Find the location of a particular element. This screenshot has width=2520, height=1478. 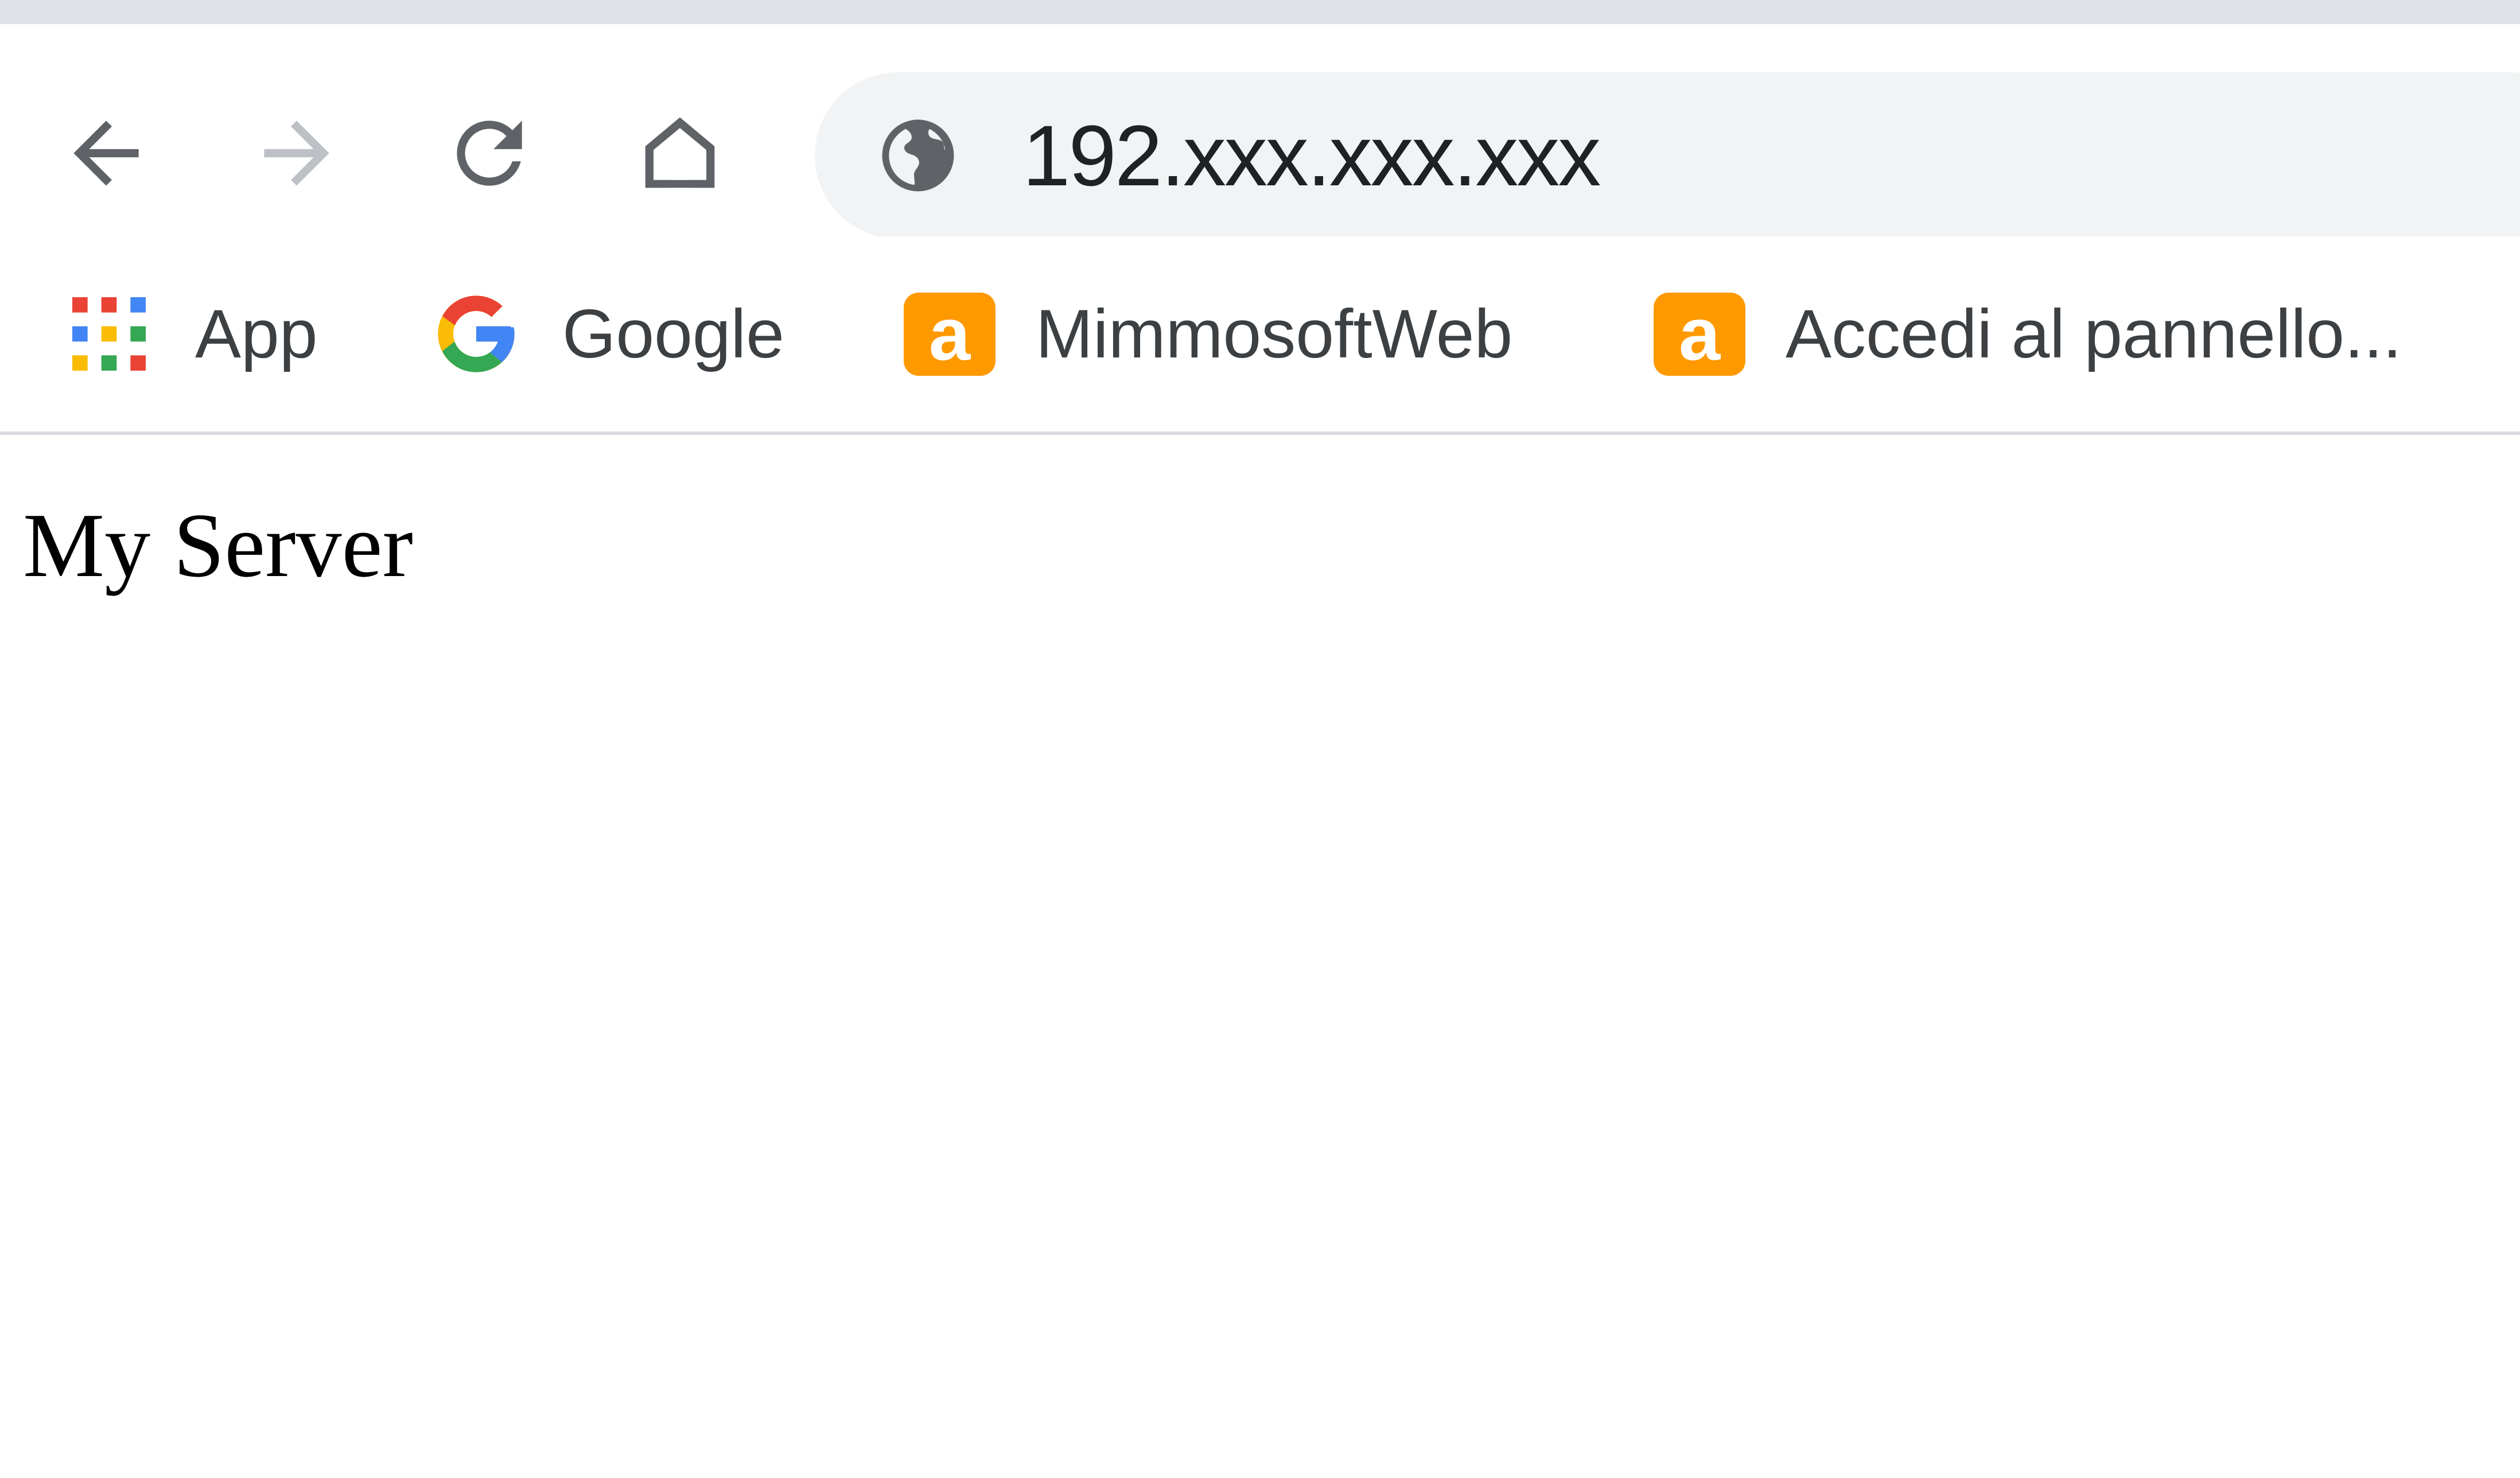

google-g-icon is located at coordinates (476, 334).